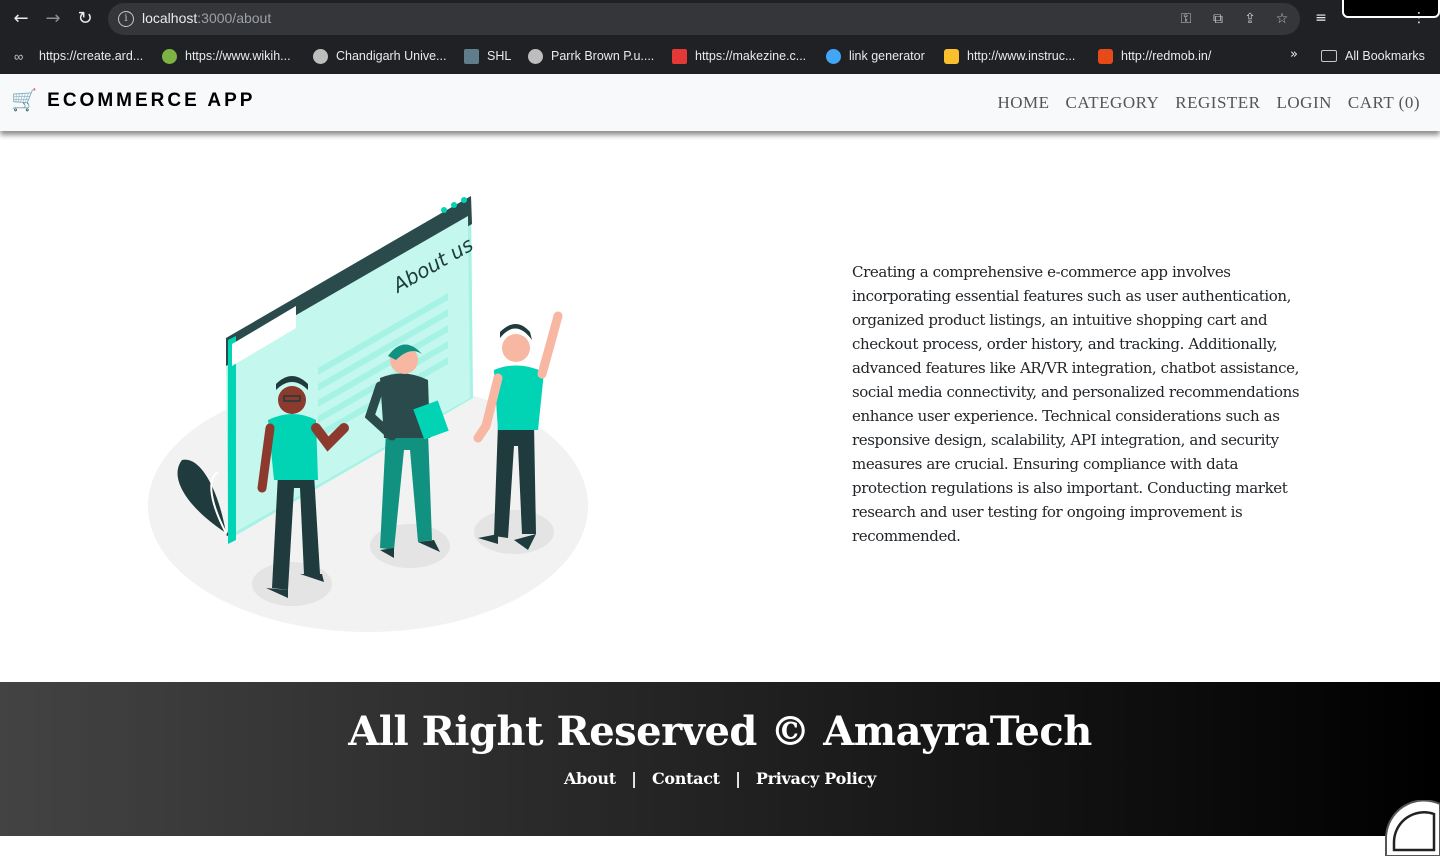 The width and height of the screenshot is (1440, 856). Describe the element at coordinates (24, 100) in the screenshot. I see `shopping-cart-icon: 🛒` at that location.